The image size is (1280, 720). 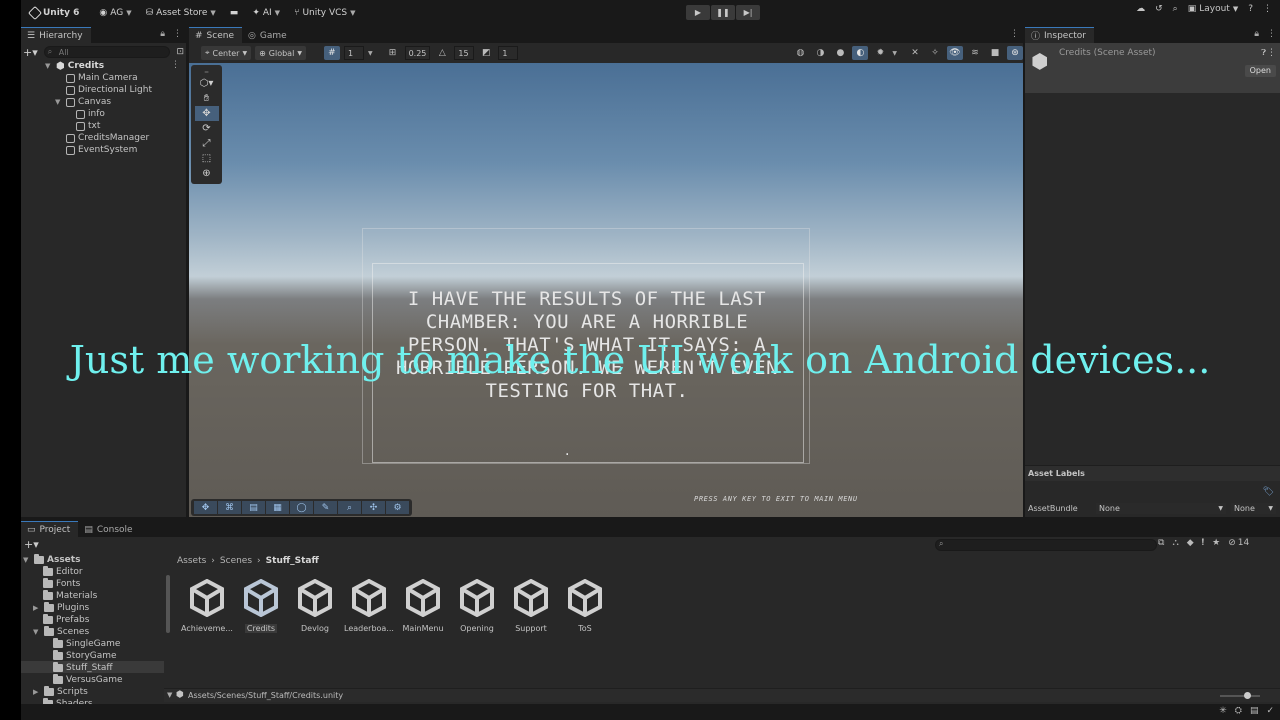 I want to click on overlay-ui-button: ⌘, so click(x=229, y=507).